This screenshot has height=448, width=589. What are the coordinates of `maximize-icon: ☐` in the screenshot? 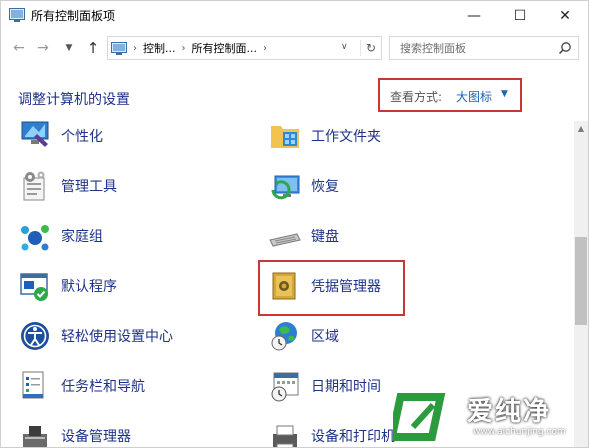 It's located at (520, 16).